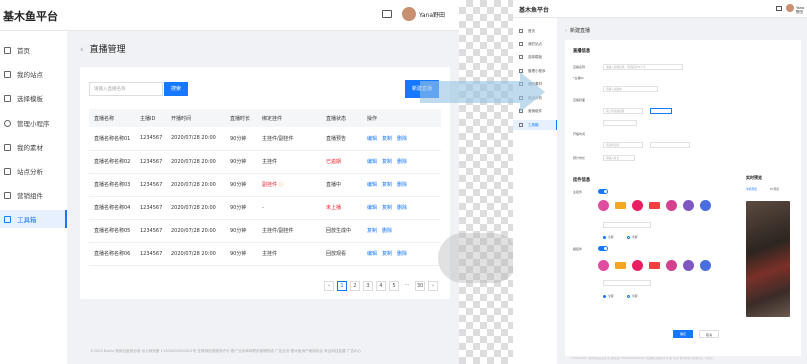 The image size is (807, 364). What do you see at coordinates (114, 231) in the screenshot?
I see `row-name-cell: 直播名称名称05` at bounding box center [114, 231].